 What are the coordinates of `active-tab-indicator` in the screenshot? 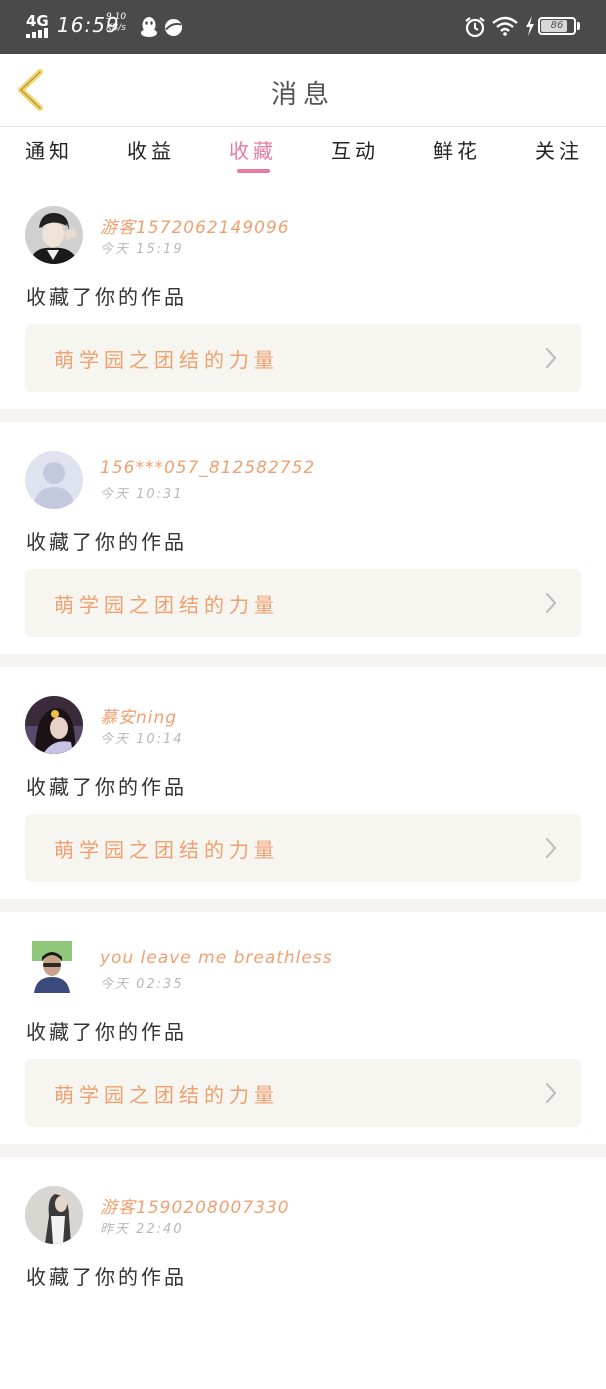 It's located at (253, 171).